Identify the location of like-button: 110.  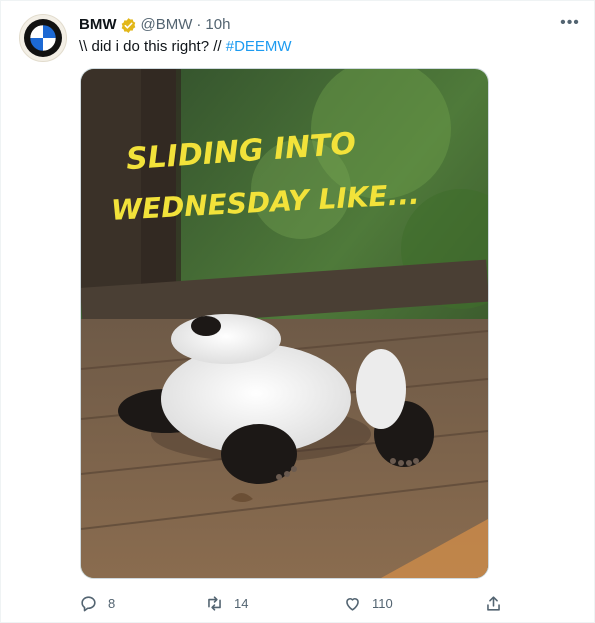
(368, 603).